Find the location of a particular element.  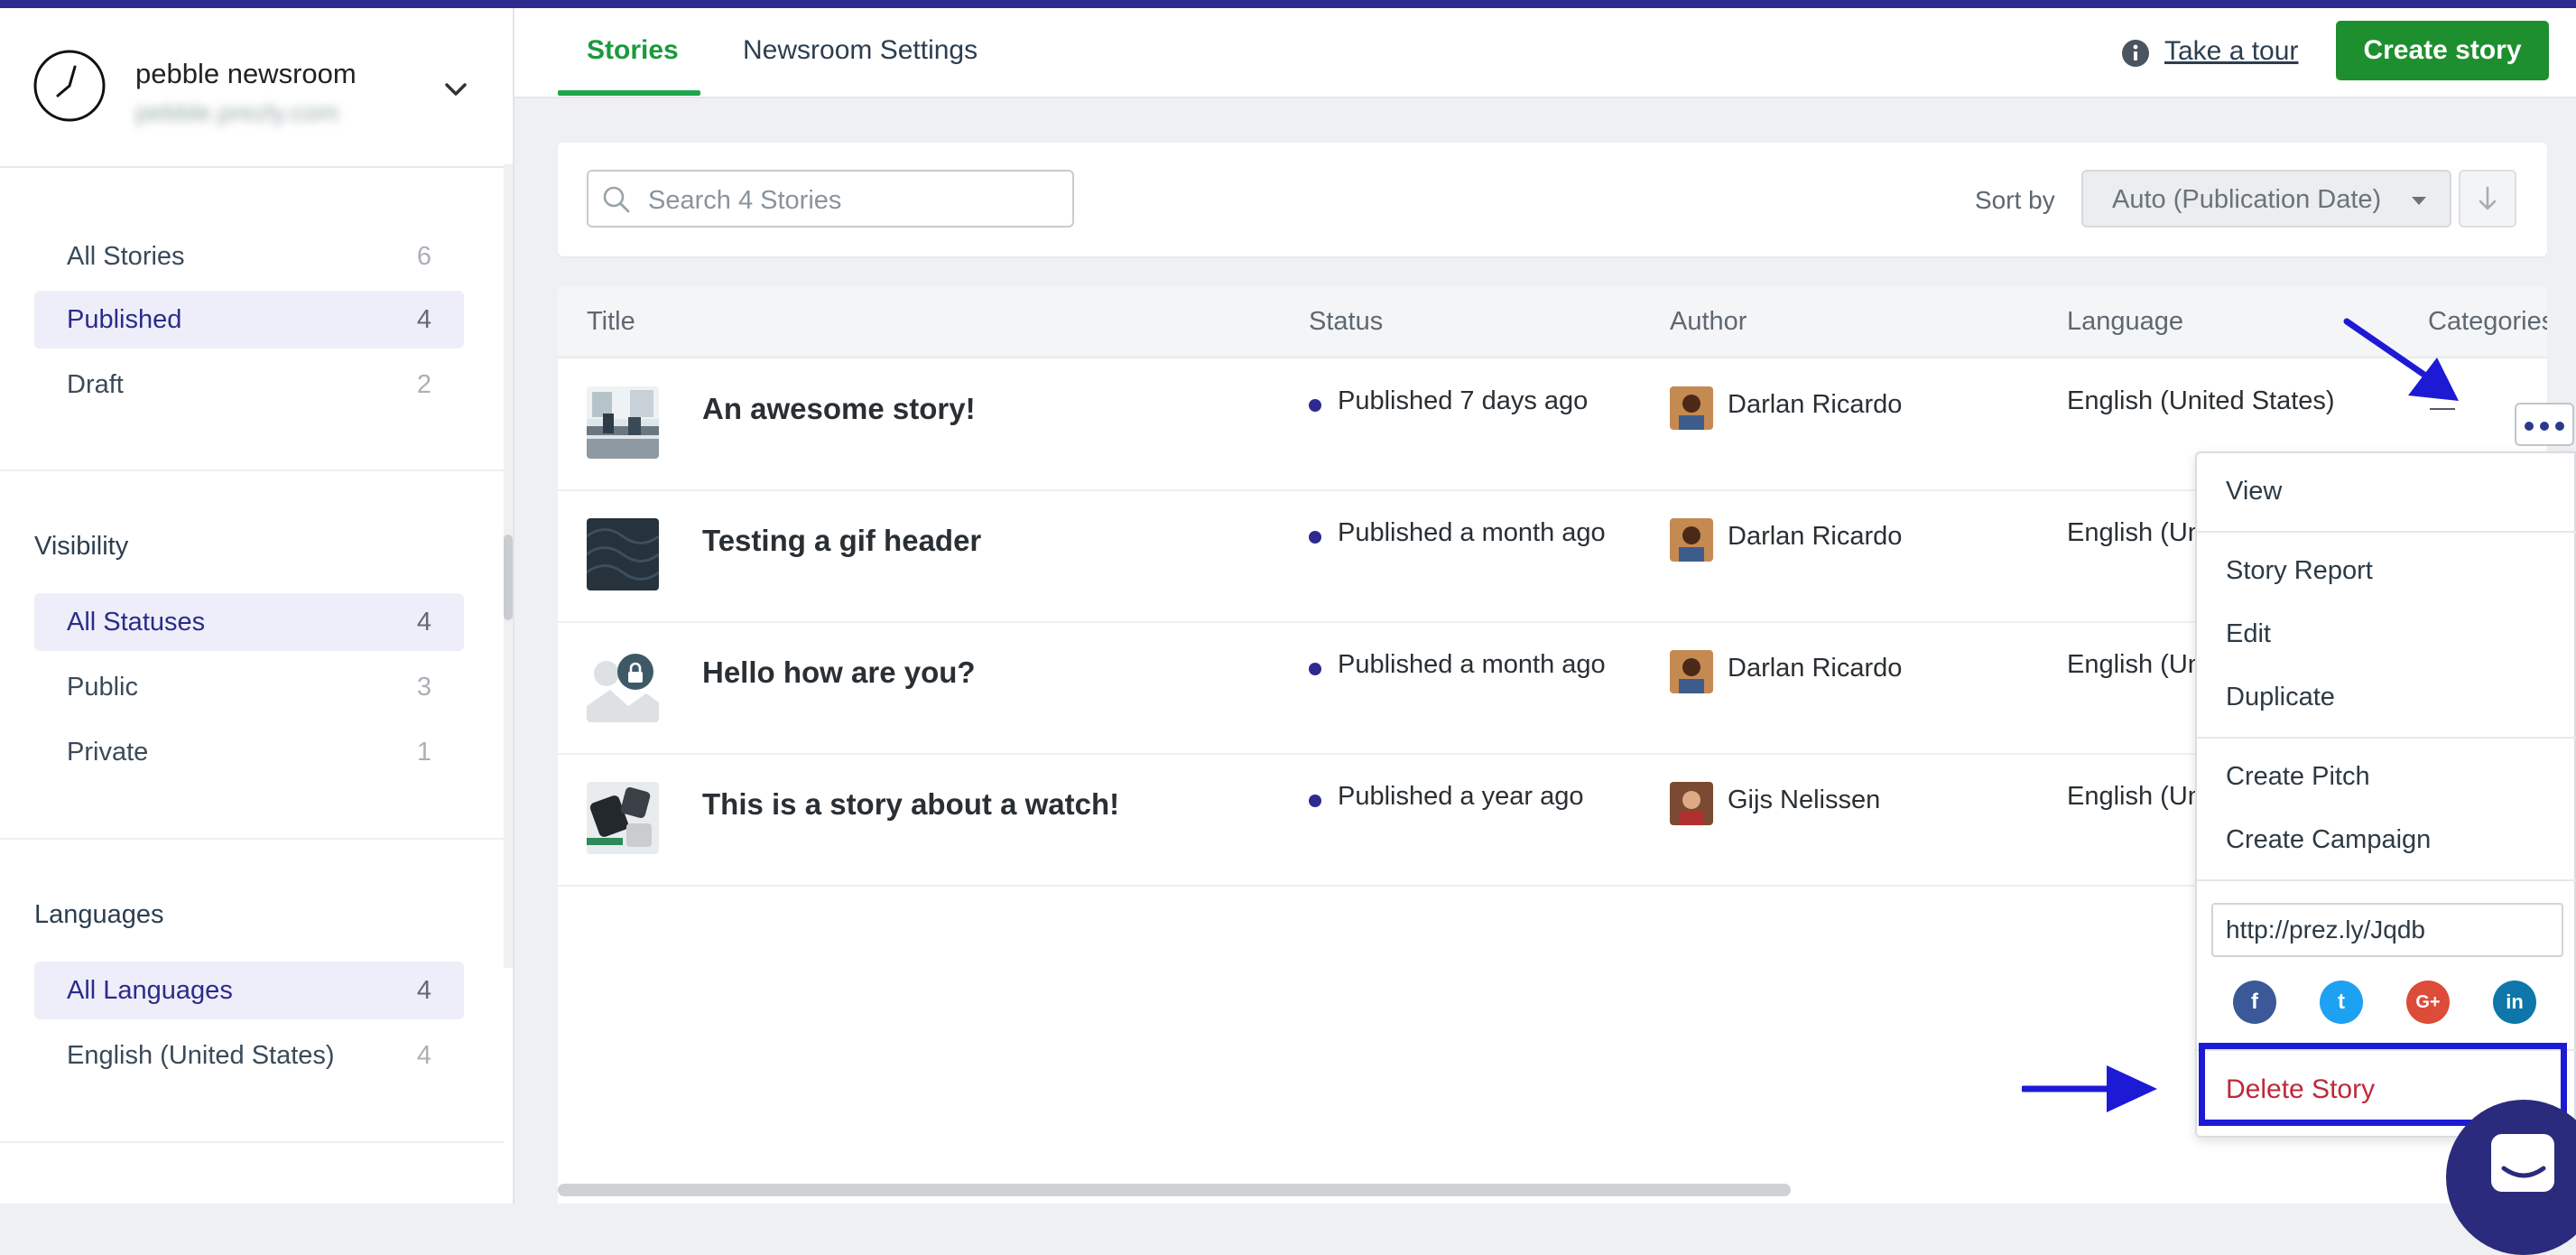

caret-down-icon is located at coordinates (2419, 201).